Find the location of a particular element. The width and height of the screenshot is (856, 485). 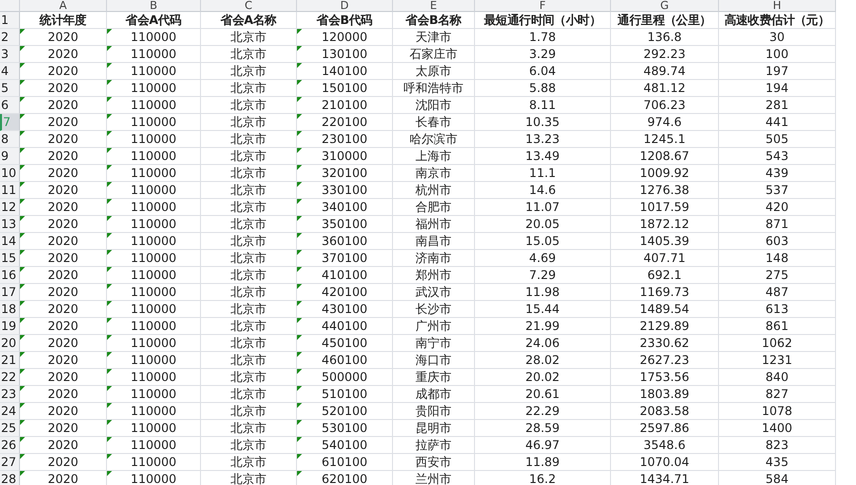

column-header: A is located at coordinates (63, 6).